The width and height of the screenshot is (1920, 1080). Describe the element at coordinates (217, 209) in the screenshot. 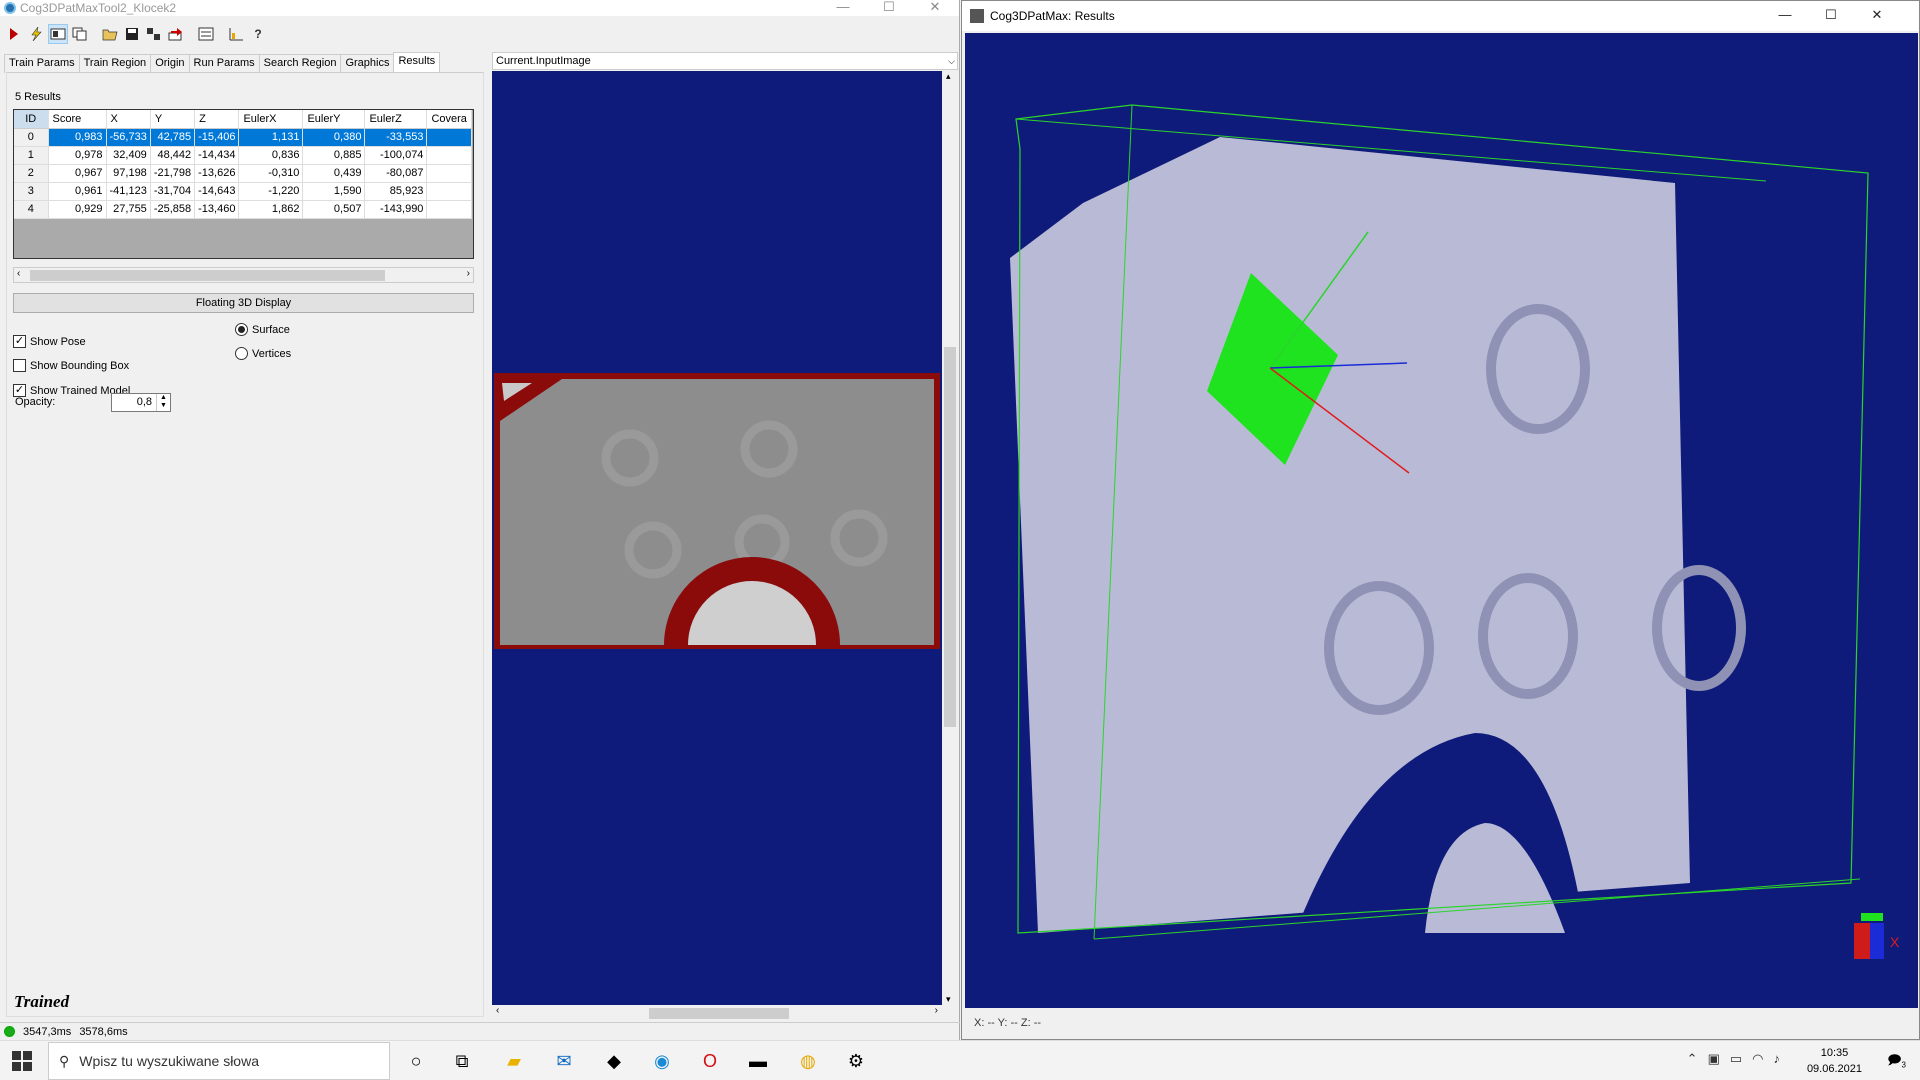

I see `table-cell: -13,460` at that location.